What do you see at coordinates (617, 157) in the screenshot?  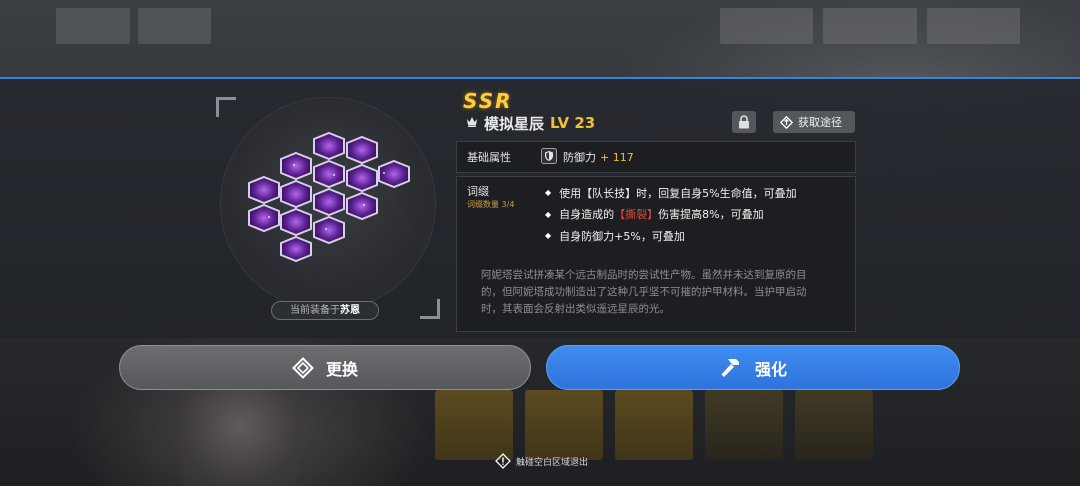 I see `stat-bonus: + 117` at bounding box center [617, 157].